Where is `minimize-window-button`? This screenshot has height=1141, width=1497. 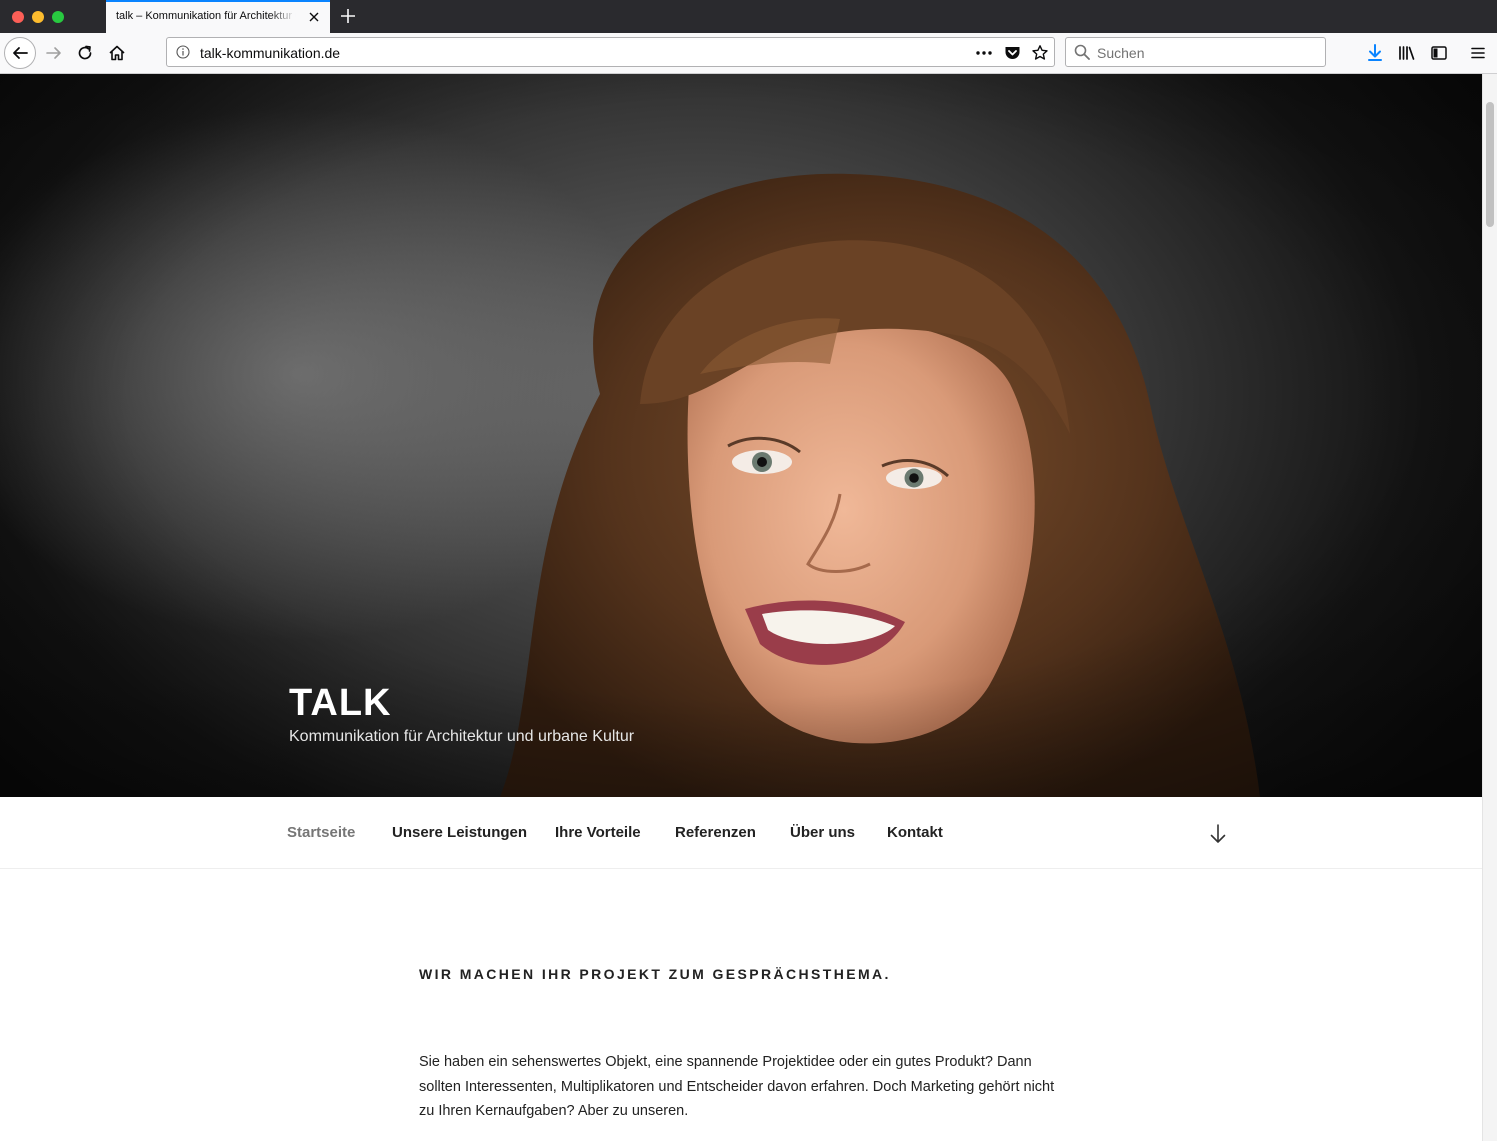 minimize-window-button is located at coordinates (38, 17).